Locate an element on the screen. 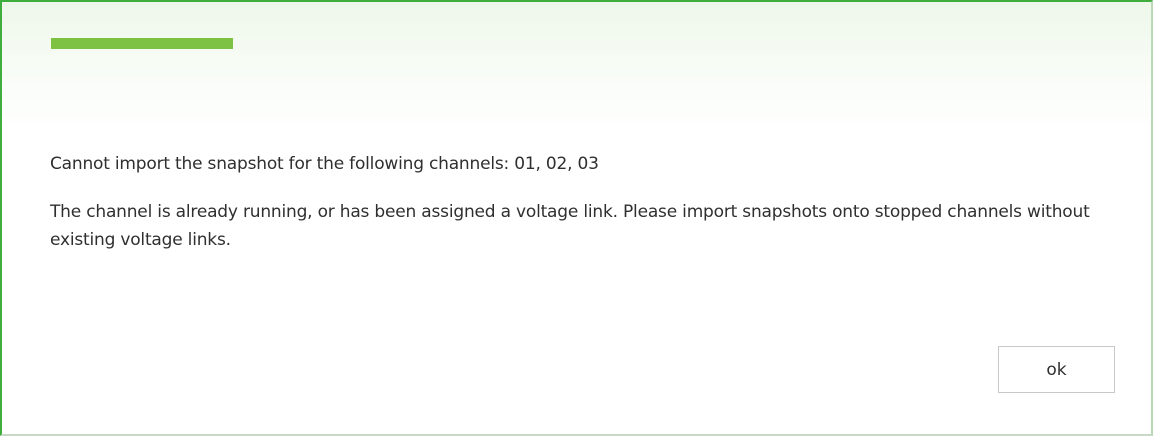 This screenshot has width=1153, height=436. ok-button: ok is located at coordinates (1056, 369).